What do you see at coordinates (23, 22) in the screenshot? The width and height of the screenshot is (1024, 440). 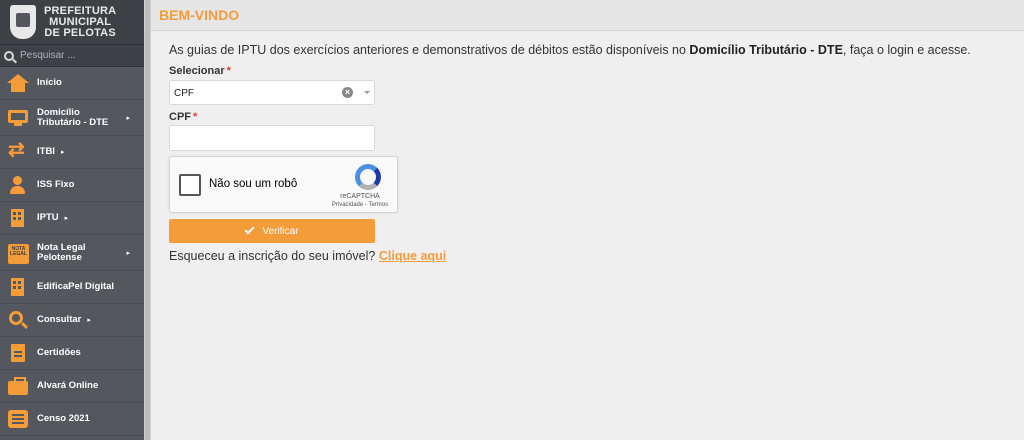 I see `city-crest-icon` at bounding box center [23, 22].